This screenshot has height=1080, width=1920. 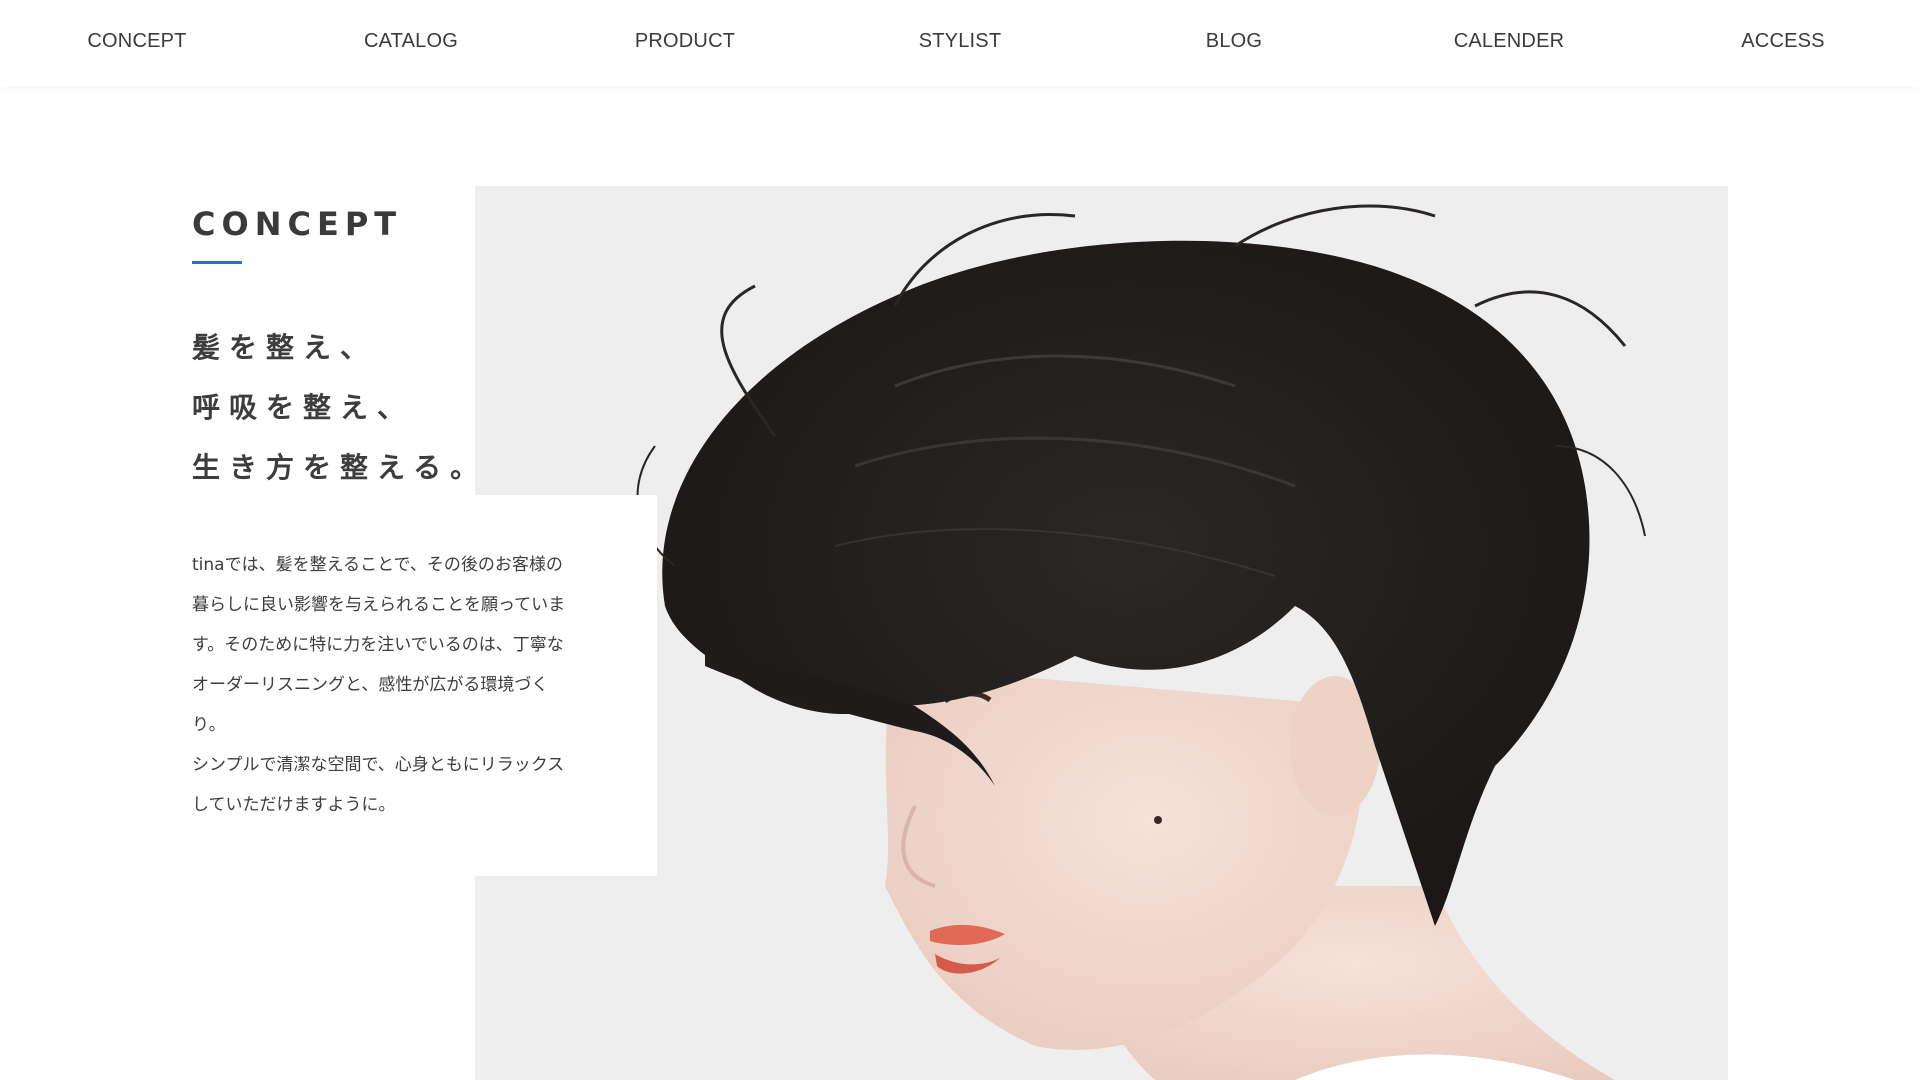 What do you see at coordinates (411, 41) in the screenshot?
I see `nav-item-catalog: CATALOG` at bounding box center [411, 41].